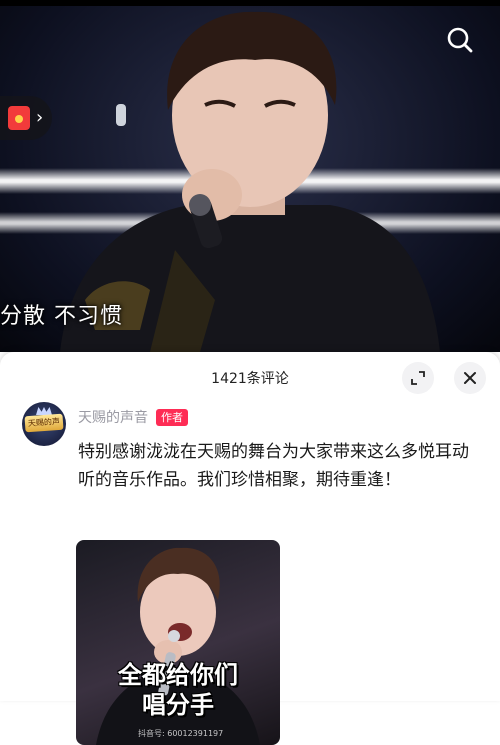 Image resolution: width=500 pixels, height=745 pixels. I want to click on avatar: 天赐的声音, so click(44, 424).